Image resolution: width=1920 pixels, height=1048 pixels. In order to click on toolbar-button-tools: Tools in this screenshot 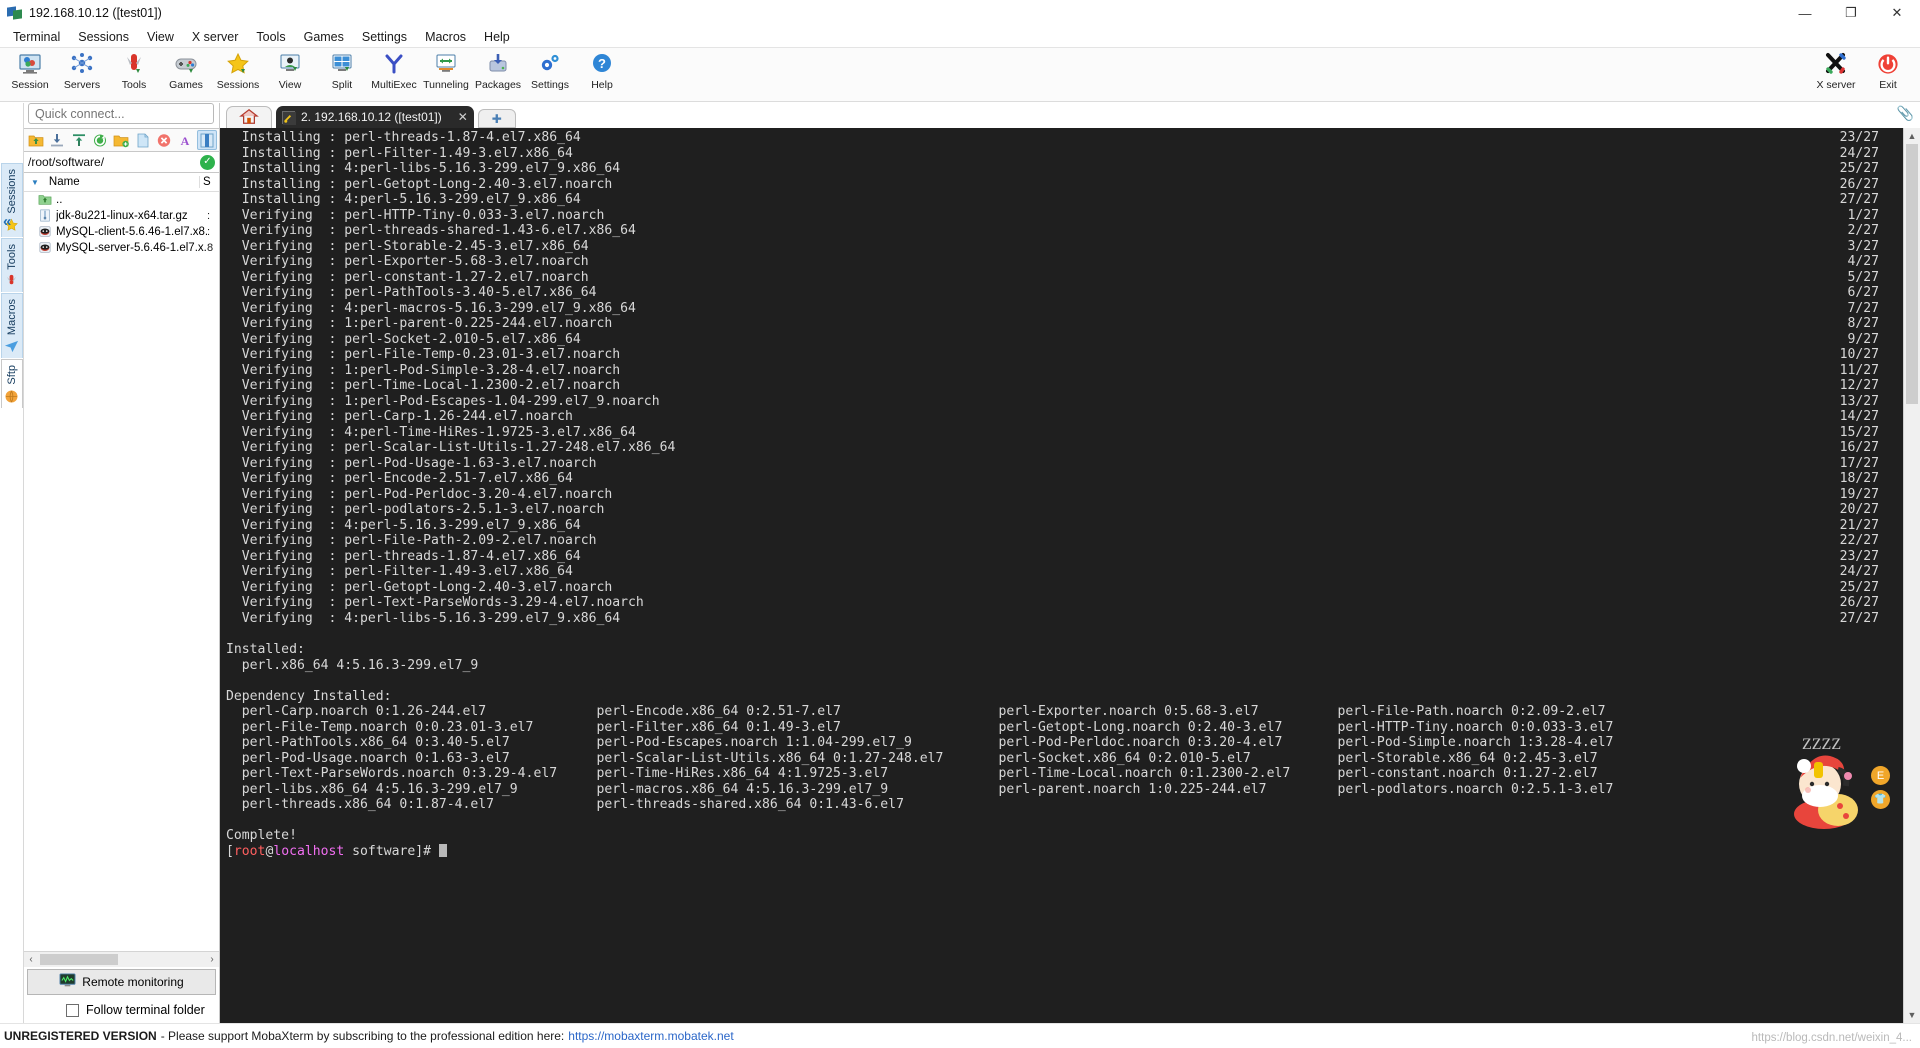, I will do `click(134, 74)`.